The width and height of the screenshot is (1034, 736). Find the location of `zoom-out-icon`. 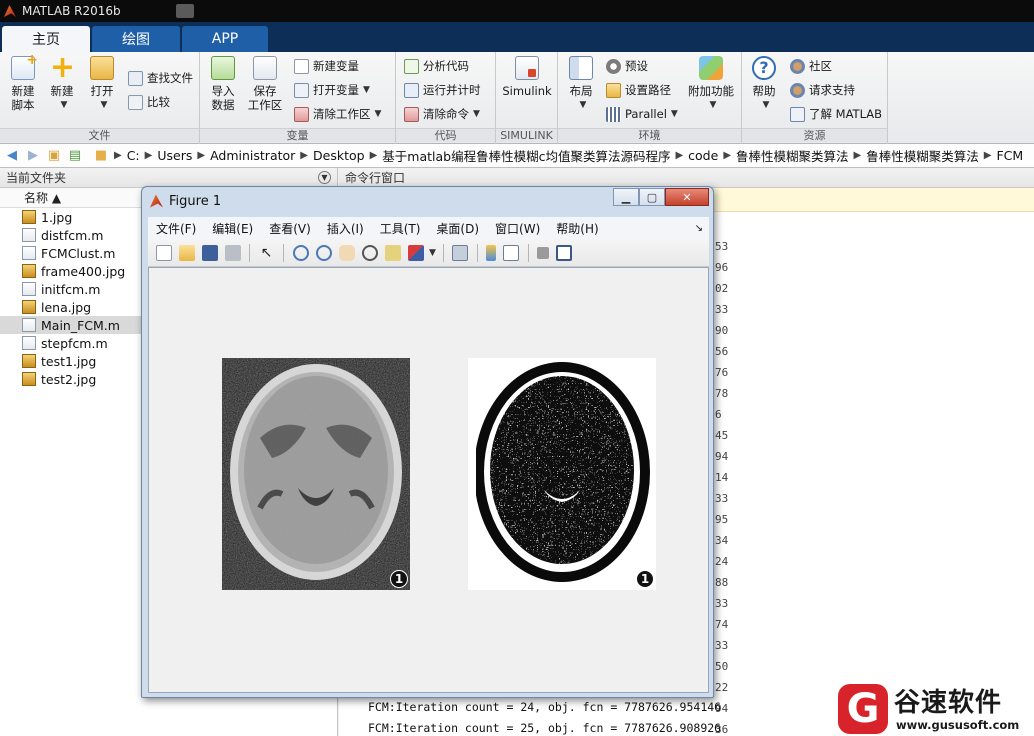

zoom-out-icon is located at coordinates (323, 252).